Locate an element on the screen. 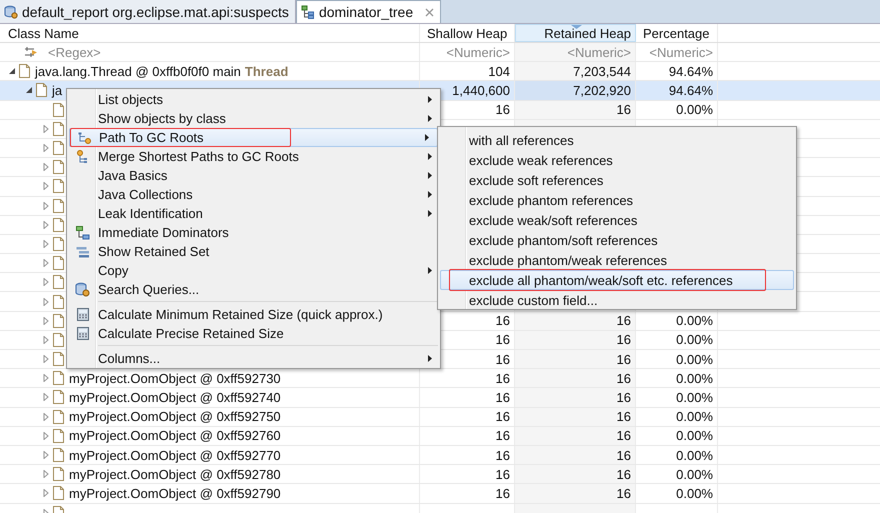 The image size is (880, 513). table-cell: 104 is located at coordinates (499, 71).